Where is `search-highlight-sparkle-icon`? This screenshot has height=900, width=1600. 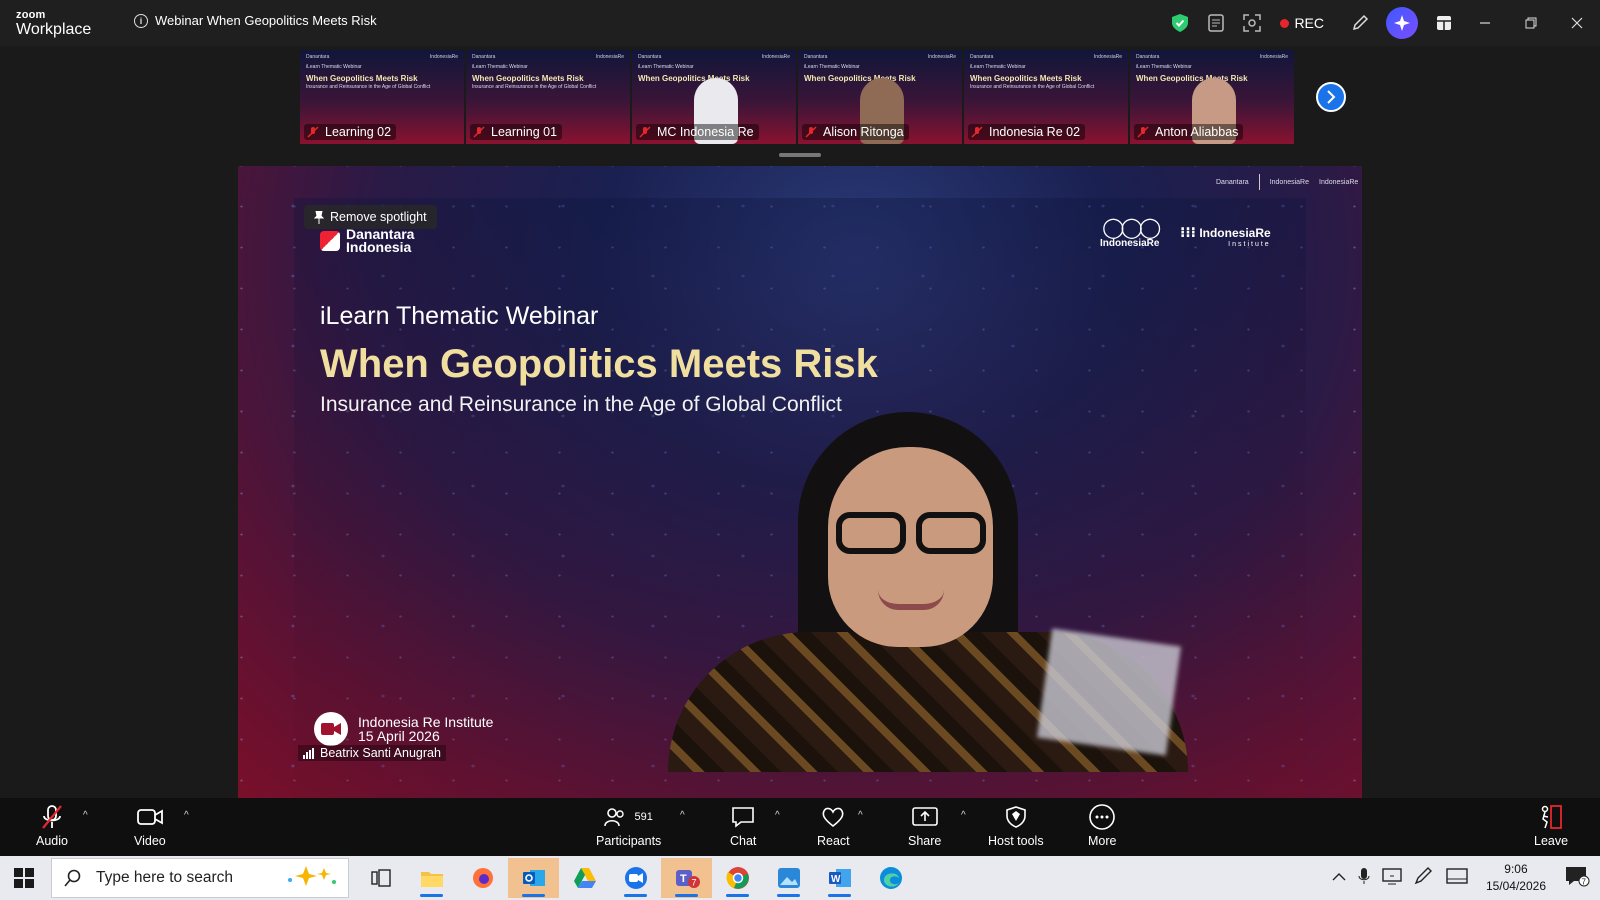 search-highlight-sparkle-icon is located at coordinates (312, 878).